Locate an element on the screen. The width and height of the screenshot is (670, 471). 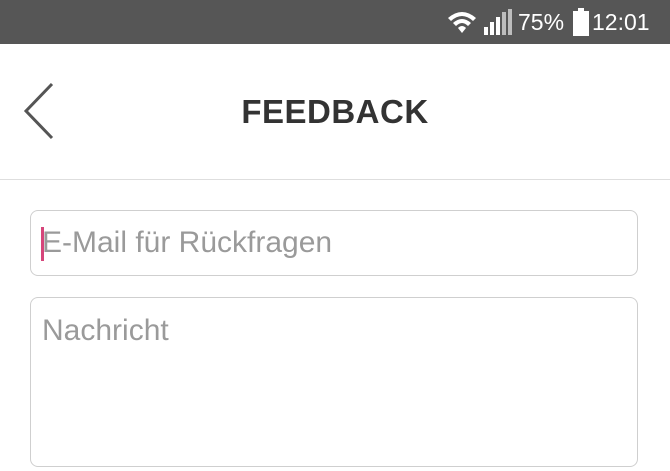
text-cursor is located at coordinates (42, 244).